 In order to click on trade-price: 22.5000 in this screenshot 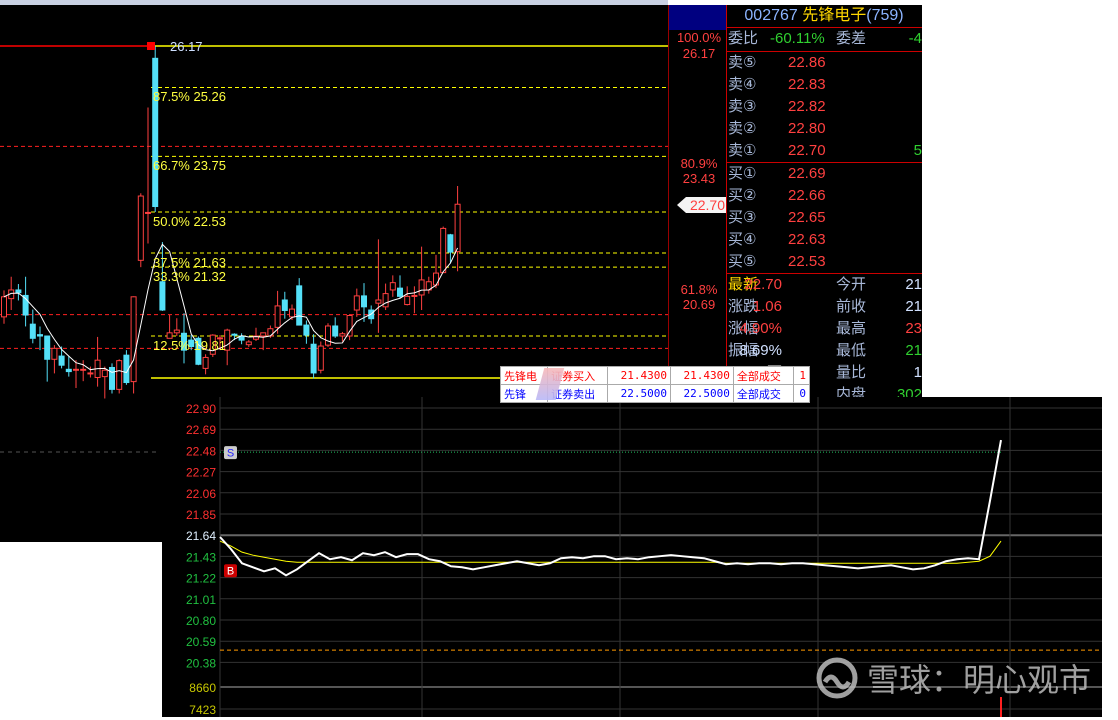, I will do `click(639, 393)`.